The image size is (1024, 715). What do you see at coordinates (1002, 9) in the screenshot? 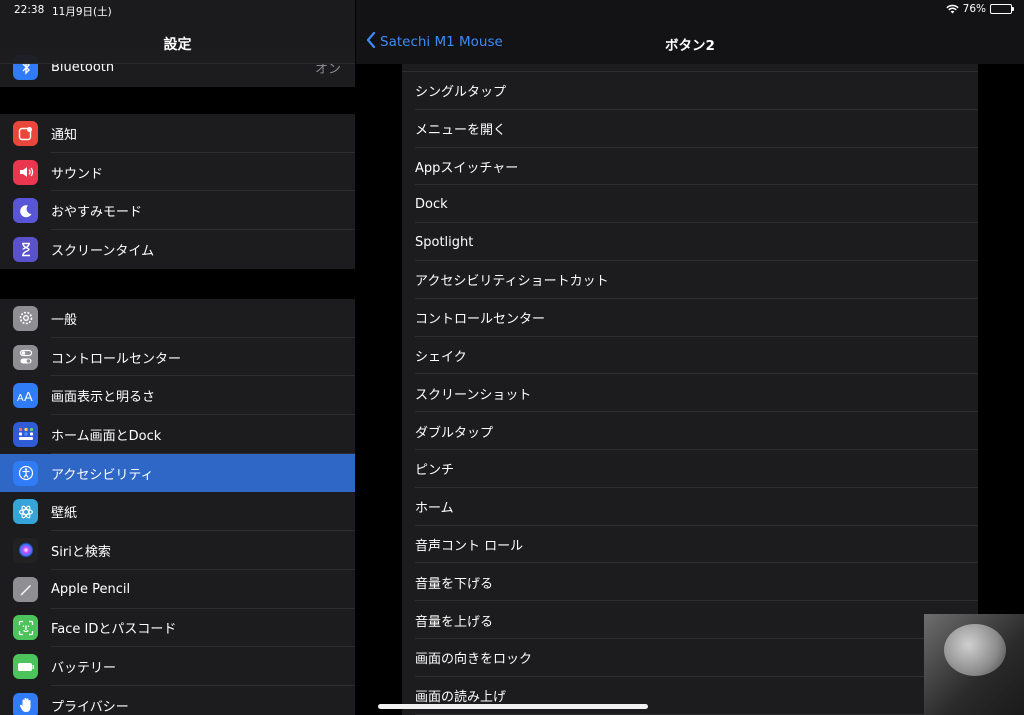
I see `battery-status-icon` at bounding box center [1002, 9].